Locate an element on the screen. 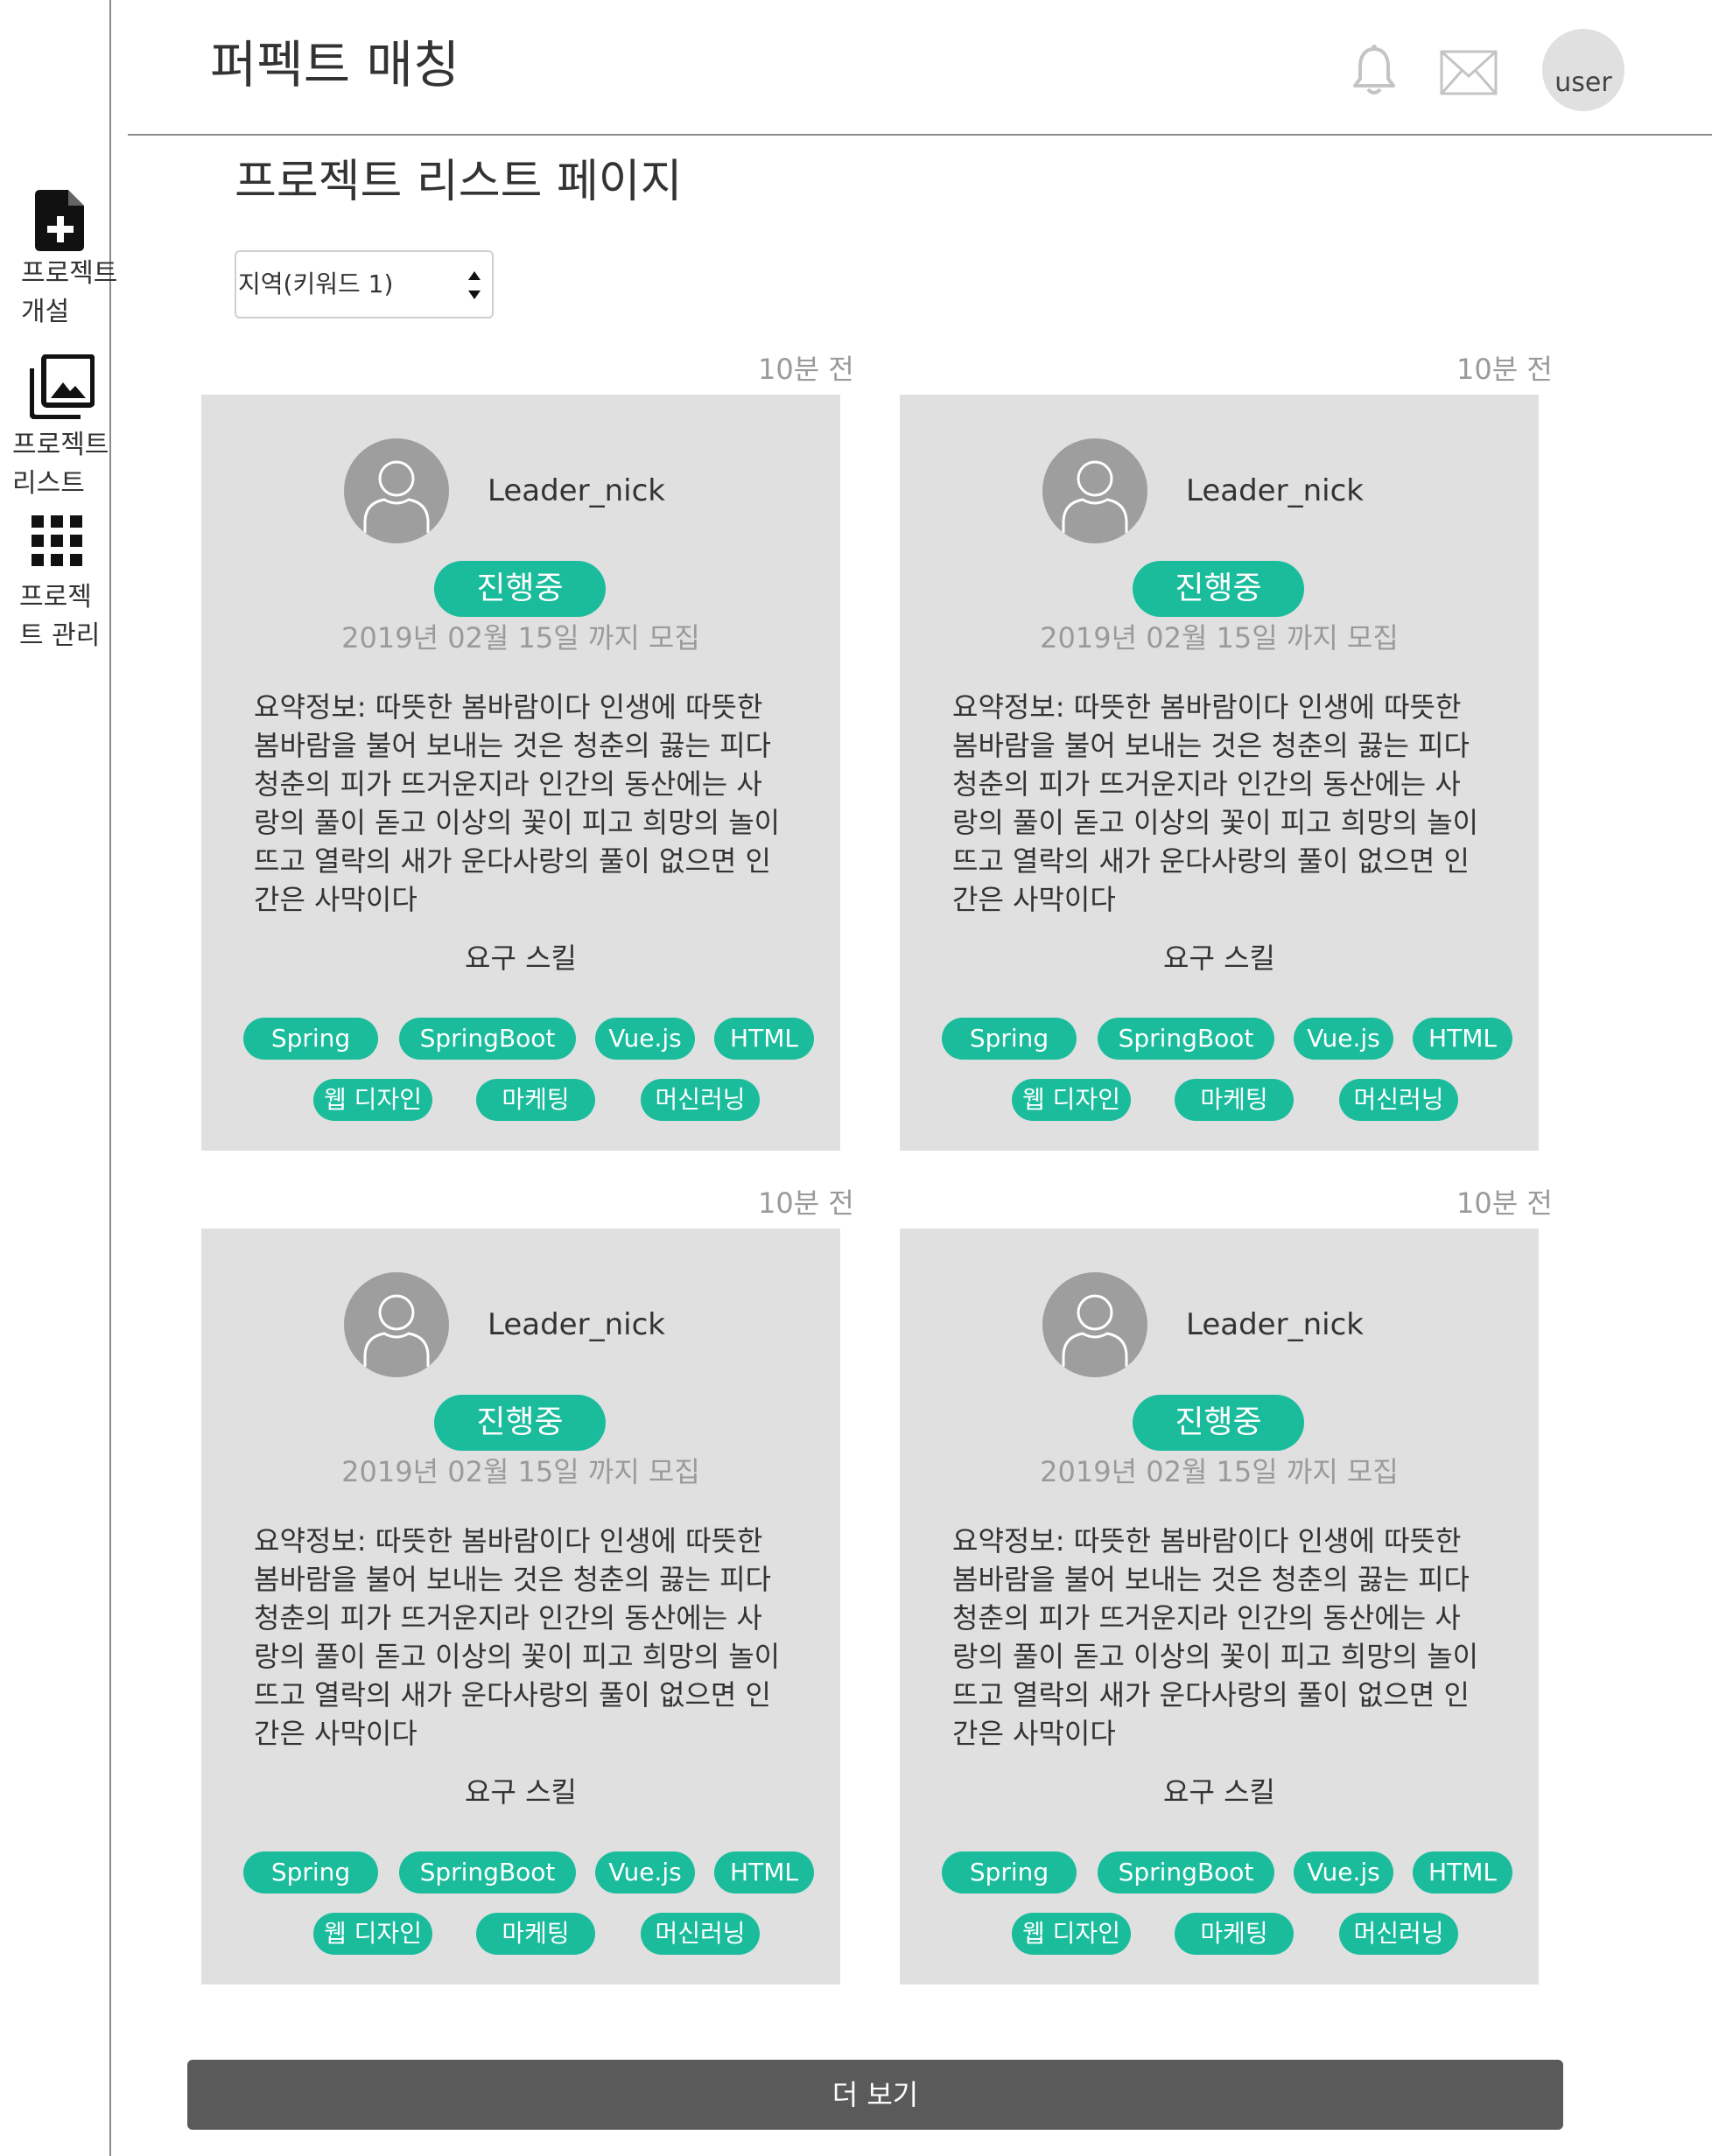 The image size is (1712, 2156). sidebar-item-label: 트 관리 is located at coordinates (60, 635).